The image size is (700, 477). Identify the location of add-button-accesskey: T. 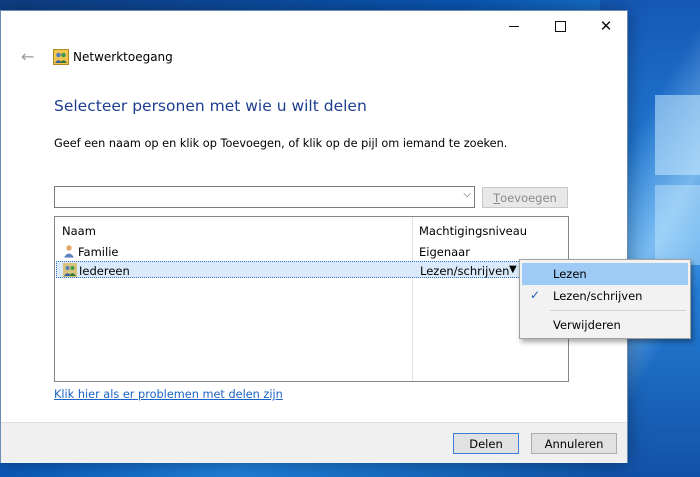
(497, 197).